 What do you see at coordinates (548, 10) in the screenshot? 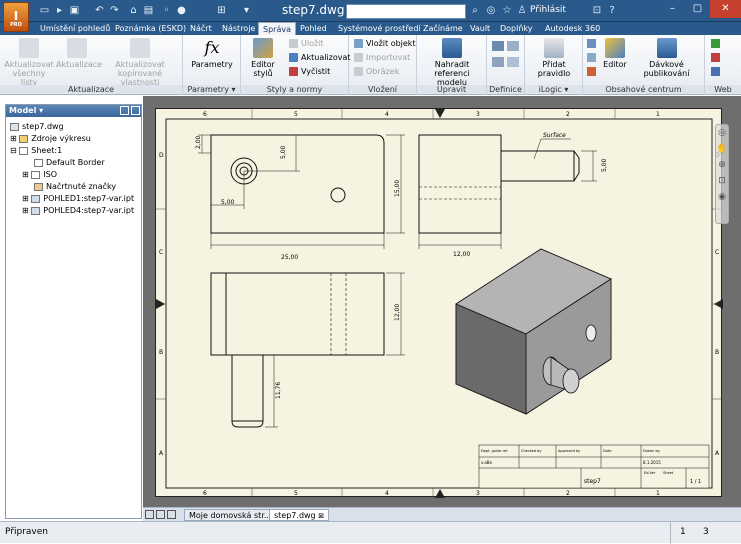
I see `sign-in-link: Přihlásit` at bounding box center [548, 10].